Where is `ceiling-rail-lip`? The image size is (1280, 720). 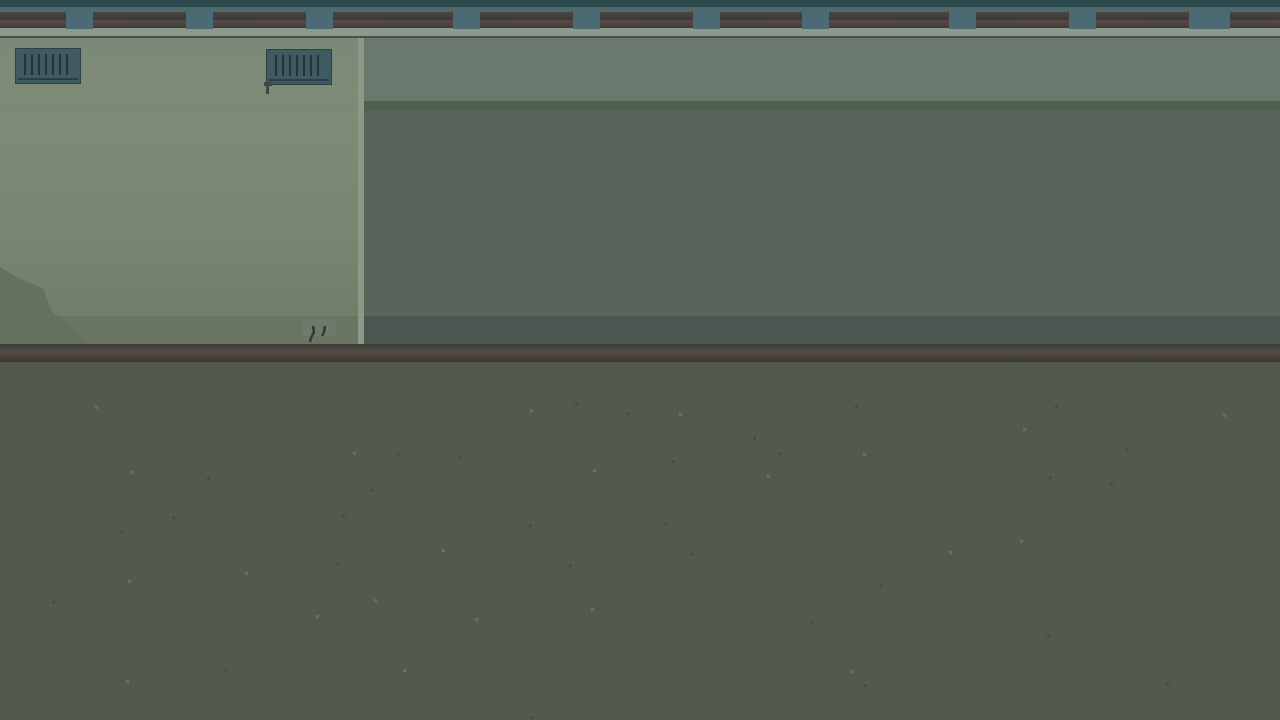
ceiling-rail-lip is located at coordinates (640, 32).